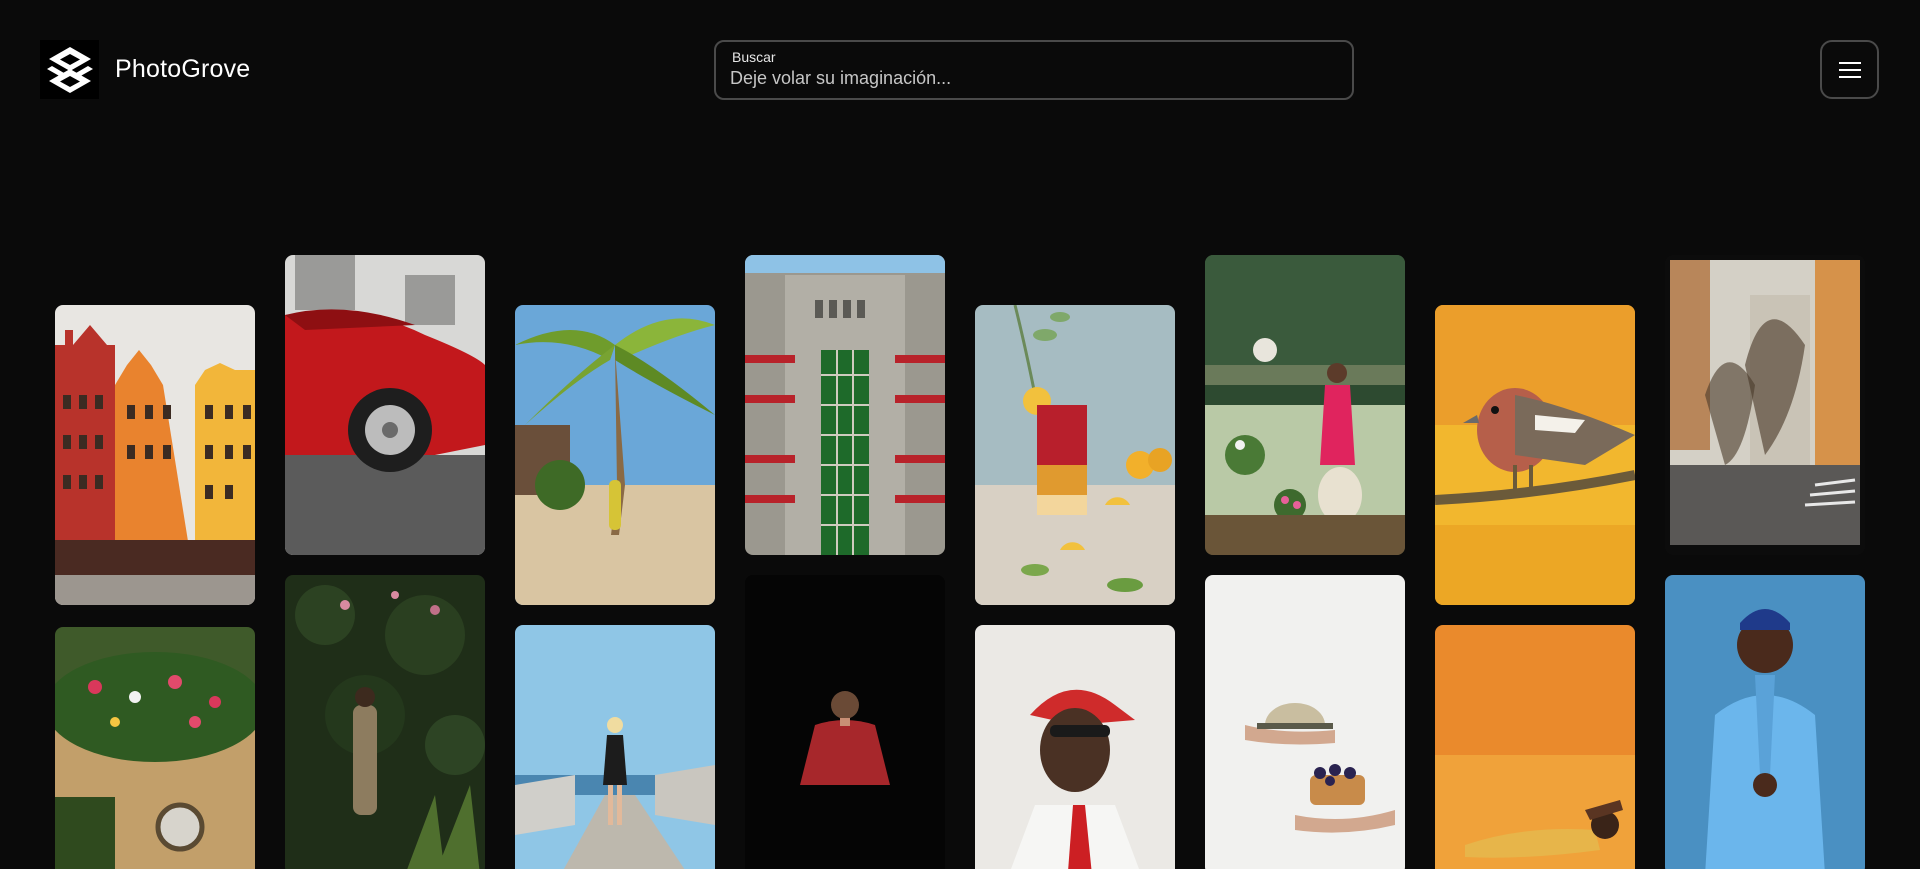  Describe the element at coordinates (1765, 722) in the screenshot. I see `photo-card-man-blue-outfit` at that location.